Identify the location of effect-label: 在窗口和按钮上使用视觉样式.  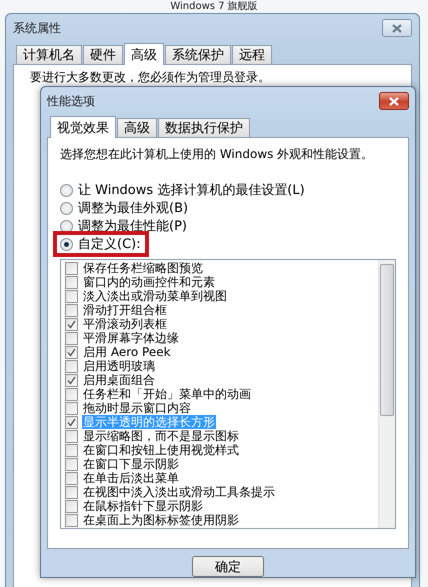
(161, 450).